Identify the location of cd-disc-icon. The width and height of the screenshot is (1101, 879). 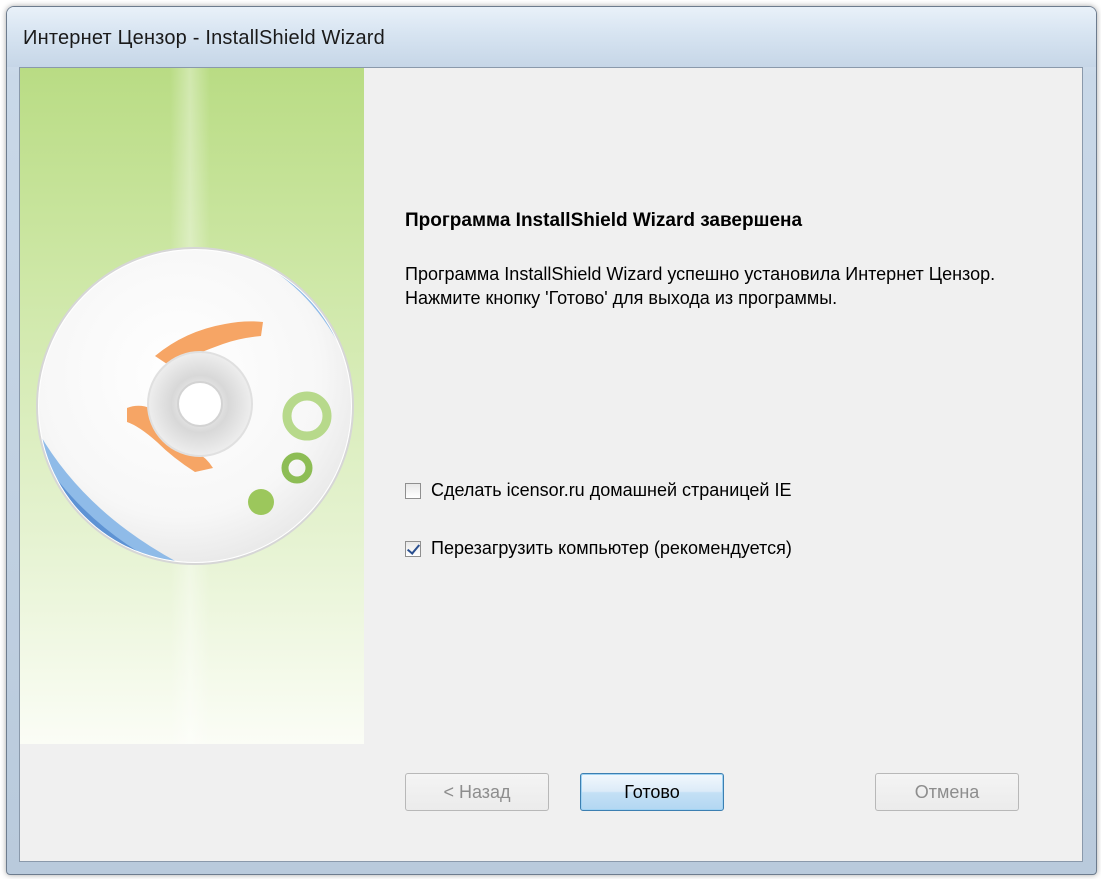
(195, 406).